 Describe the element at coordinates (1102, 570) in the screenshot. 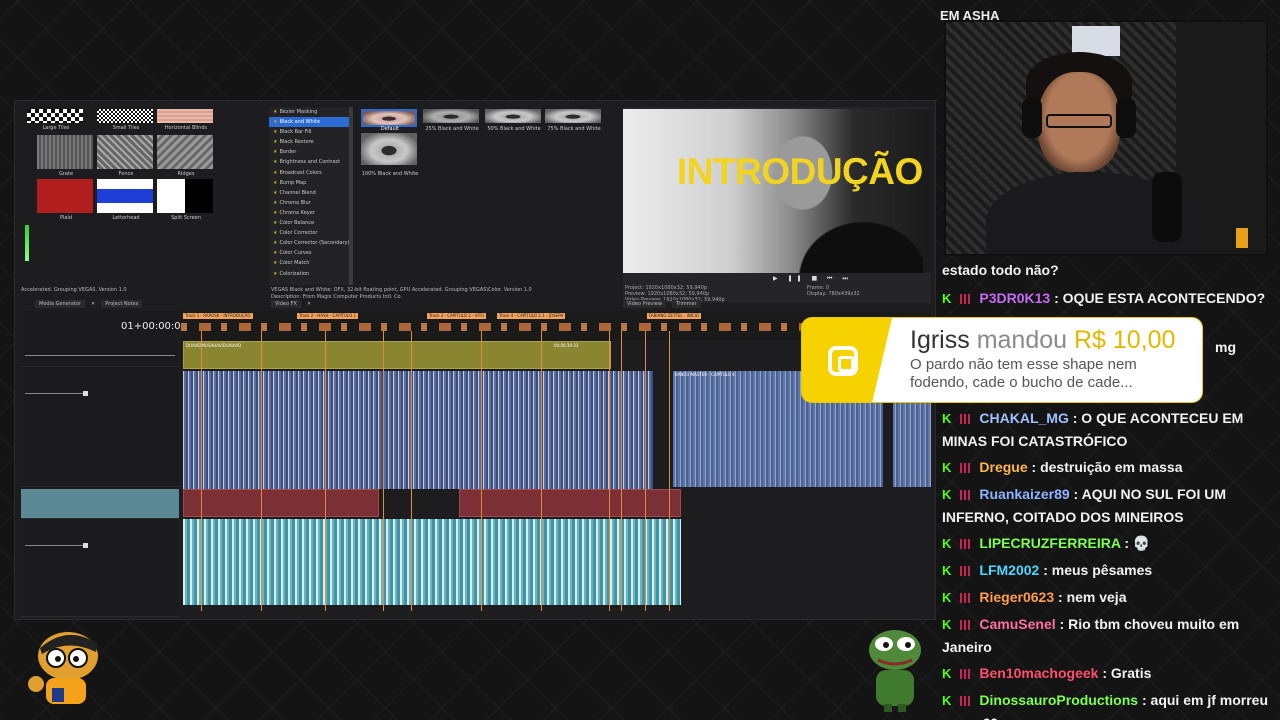

I see `chat-text: meus pêsames` at that location.